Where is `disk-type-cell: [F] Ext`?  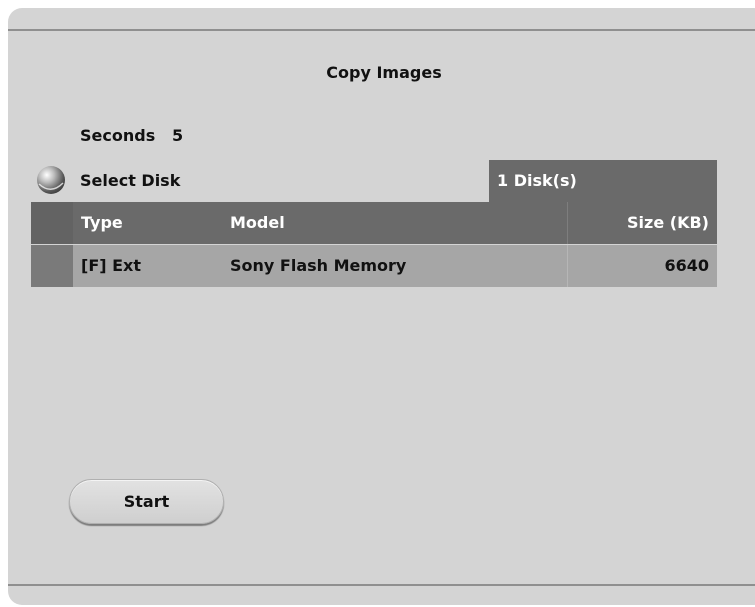 disk-type-cell: [F] Ext is located at coordinates (111, 265).